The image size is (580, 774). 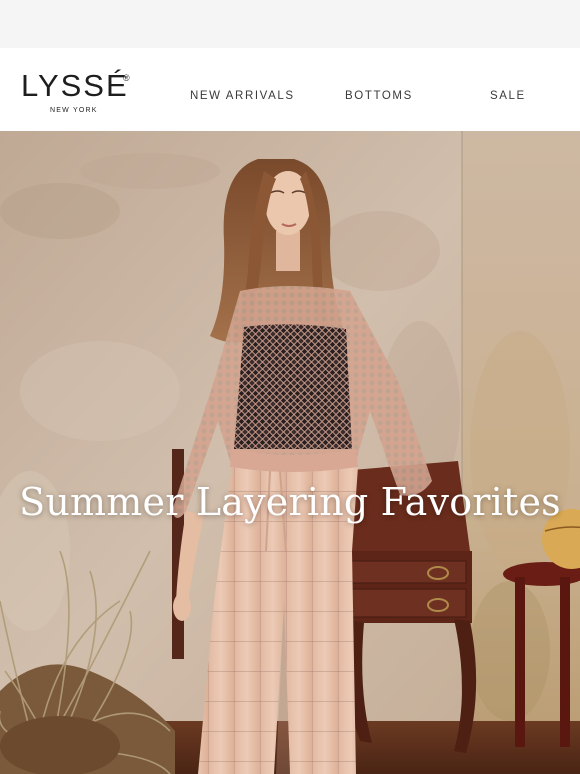 I want to click on top-spacer, so click(x=290, y=24).